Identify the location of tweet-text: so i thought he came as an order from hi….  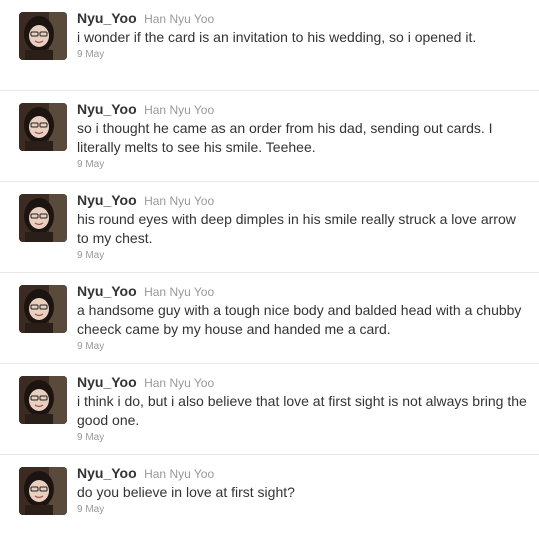
(285, 137).